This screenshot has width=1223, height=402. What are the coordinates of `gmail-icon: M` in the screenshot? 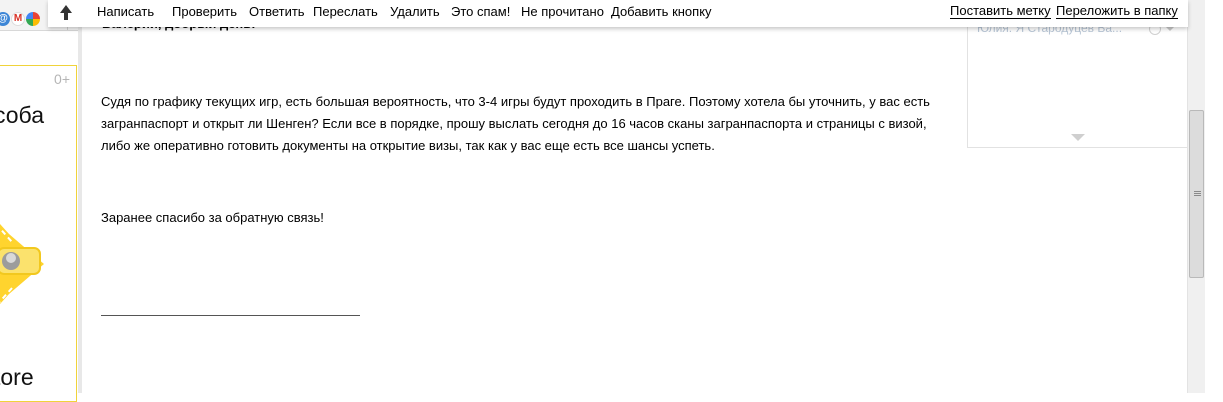 It's located at (18, 19).